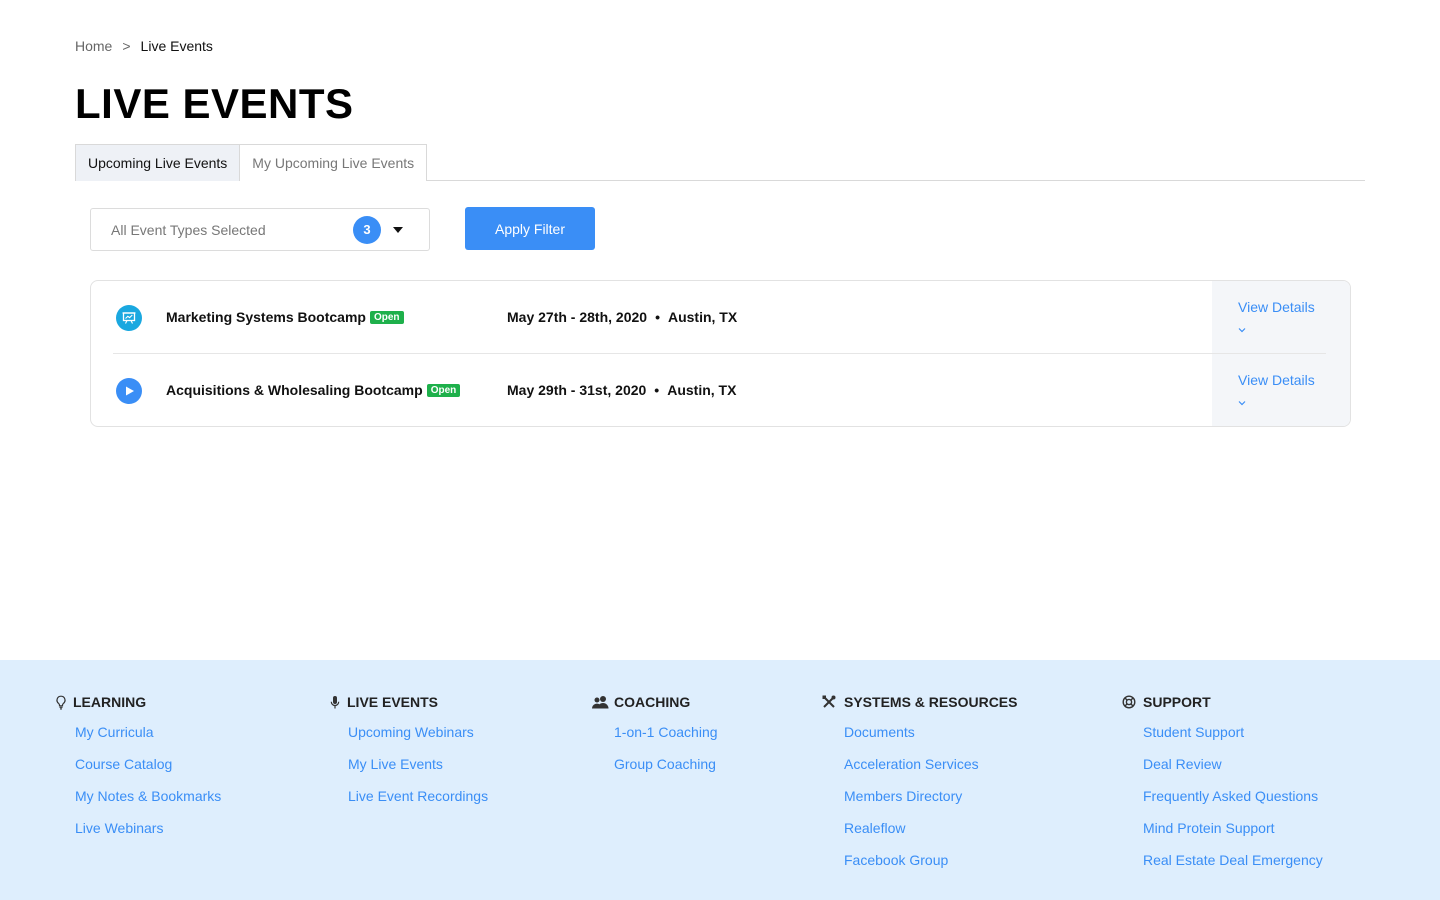 Image resolution: width=1440 pixels, height=900 pixels. Describe the element at coordinates (148, 834) in the screenshot. I see `footer-link-live-webinars: Live Webinars` at that location.